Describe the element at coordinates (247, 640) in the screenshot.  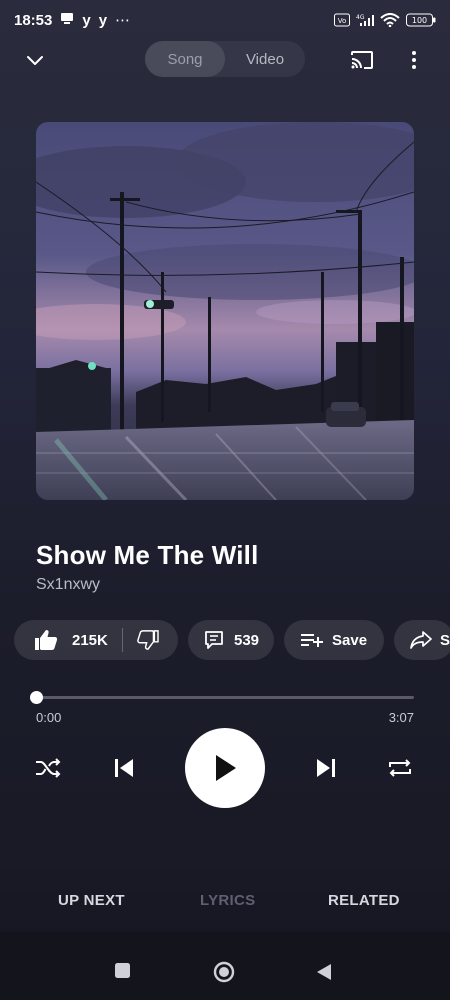
I see `comment-count: 539` at that location.